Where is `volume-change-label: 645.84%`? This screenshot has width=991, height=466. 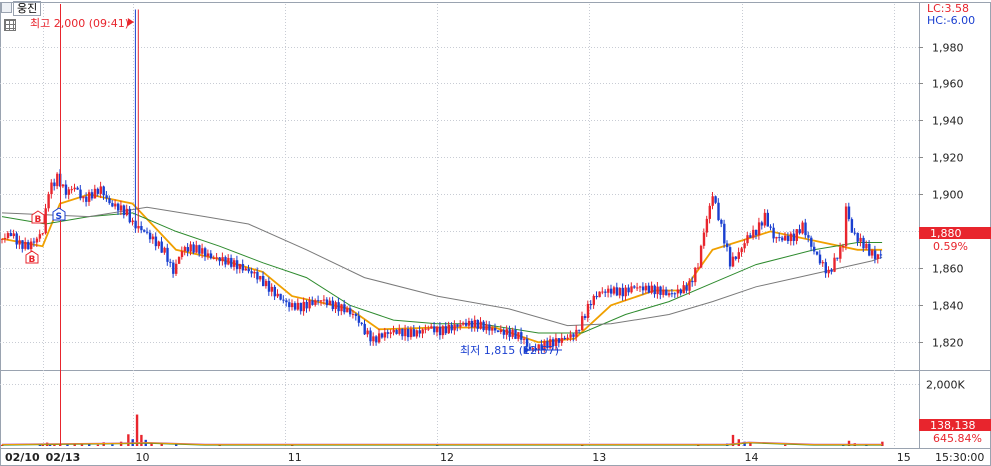 volume-change-label: 645.84% is located at coordinates (957, 438).